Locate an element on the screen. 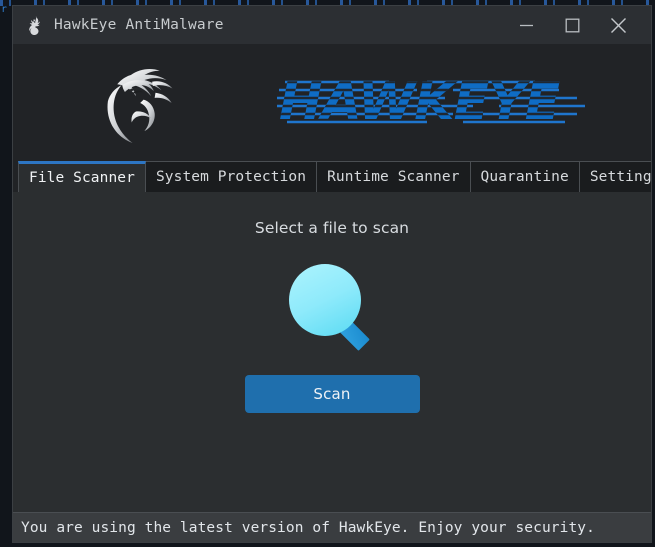 Image resolution: width=655 pixels, height=547 pixels. tab-quarantine: Quarantine is located at coordinates (524, 176).